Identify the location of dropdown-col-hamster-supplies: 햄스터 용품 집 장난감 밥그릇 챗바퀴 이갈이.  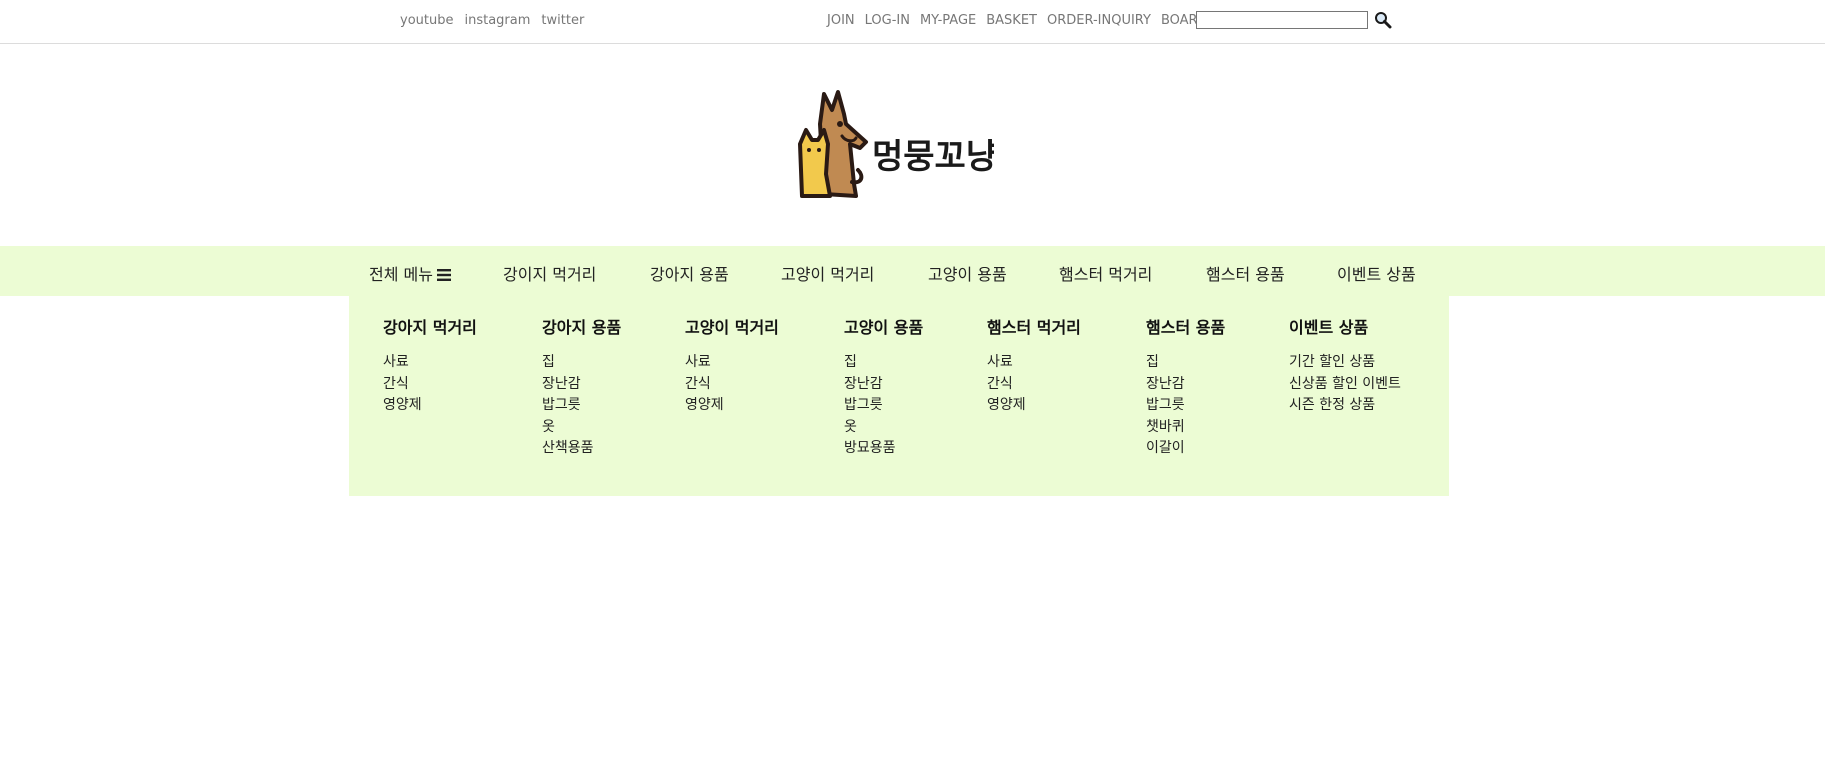
(1185, 387).